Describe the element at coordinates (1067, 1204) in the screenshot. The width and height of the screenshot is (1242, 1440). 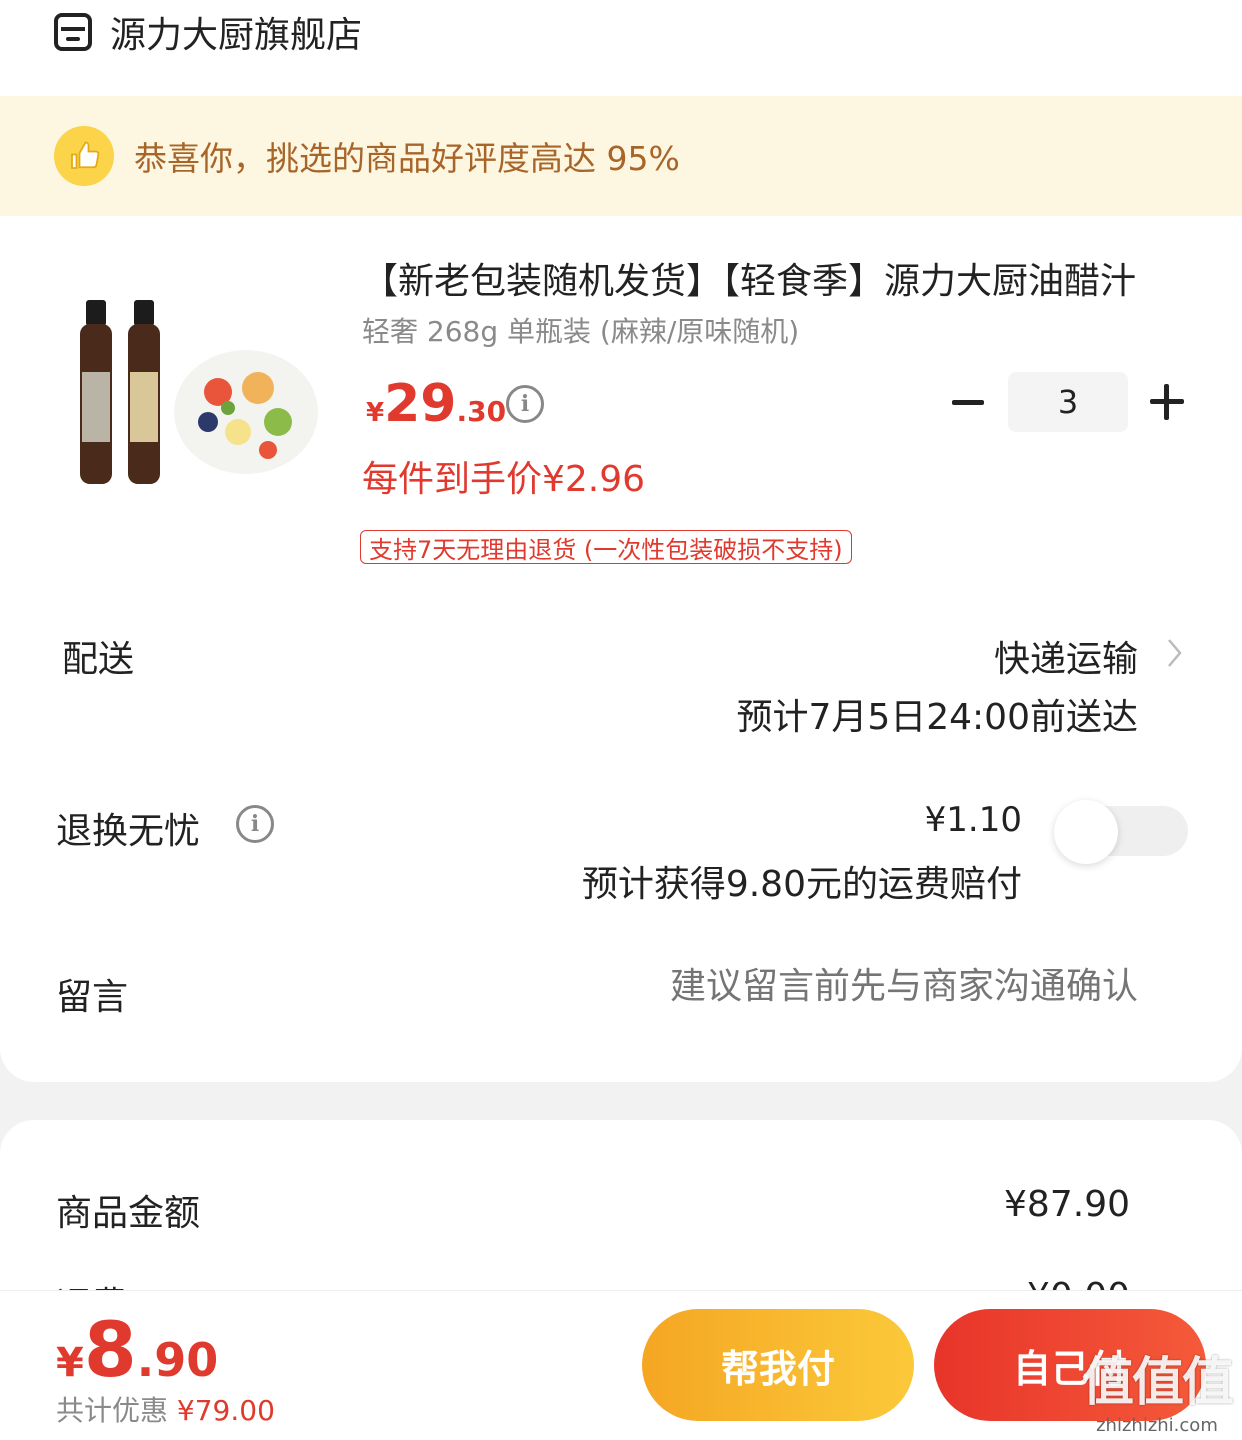
I see `goods-amount-value: ¥87.90` at that location.